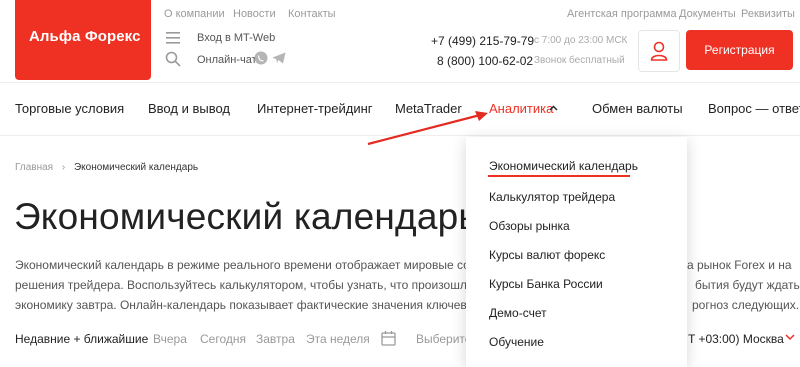 The width and height of the screenshot is (800, 367). What do you see at coordinates (529, 226) in the screenshot?
I see `dropdown-item-market-reviews: Обзоры рынка` at bounding box center [529, 226].